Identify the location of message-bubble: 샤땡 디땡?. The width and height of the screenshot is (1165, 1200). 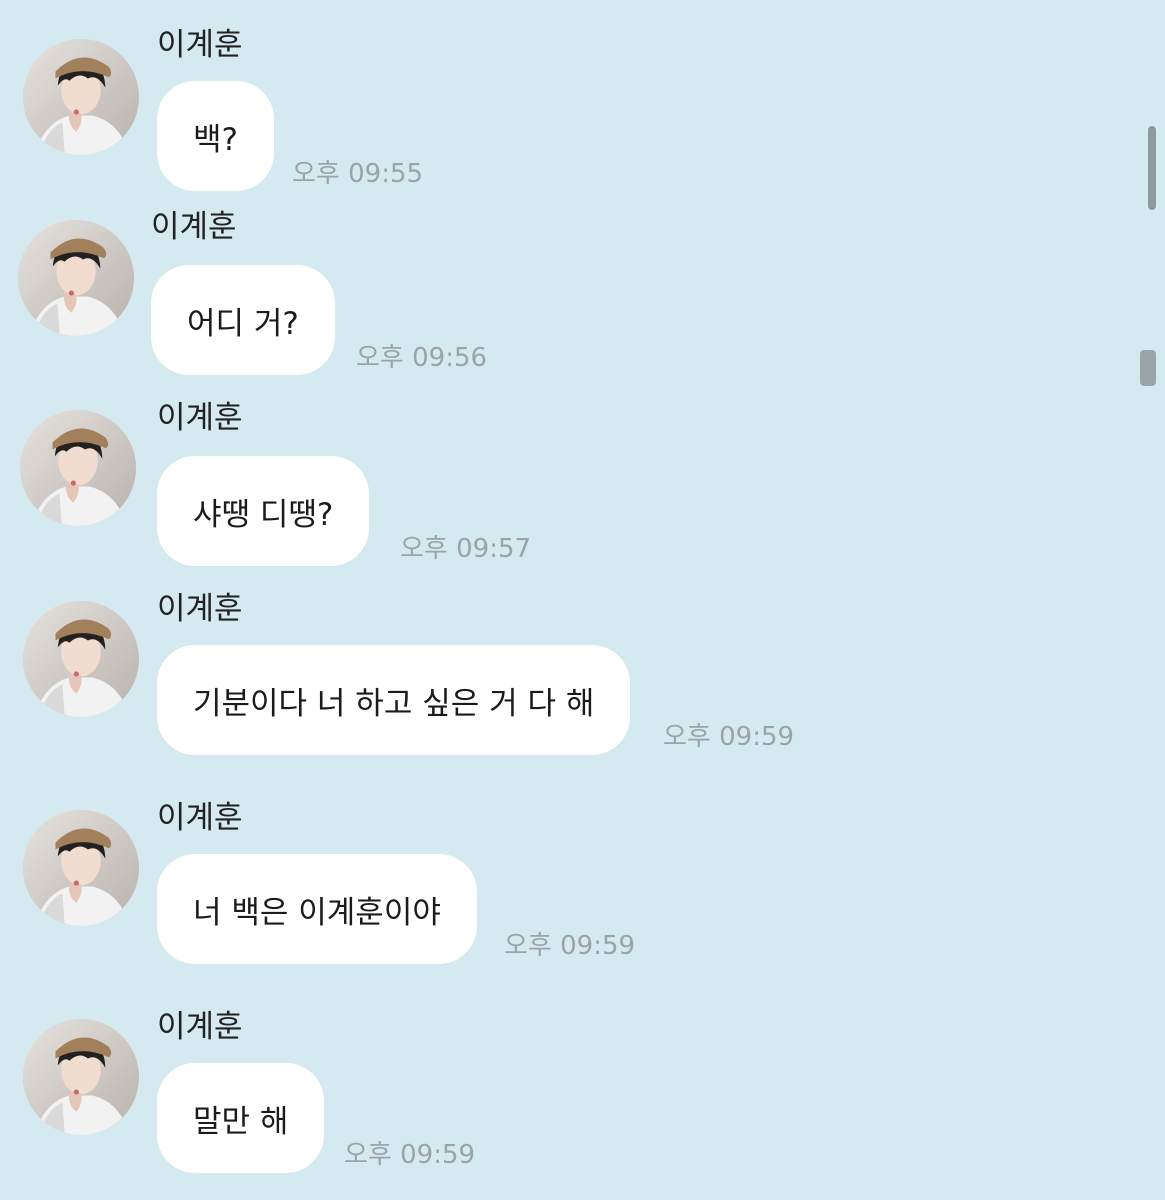
(263, 511).